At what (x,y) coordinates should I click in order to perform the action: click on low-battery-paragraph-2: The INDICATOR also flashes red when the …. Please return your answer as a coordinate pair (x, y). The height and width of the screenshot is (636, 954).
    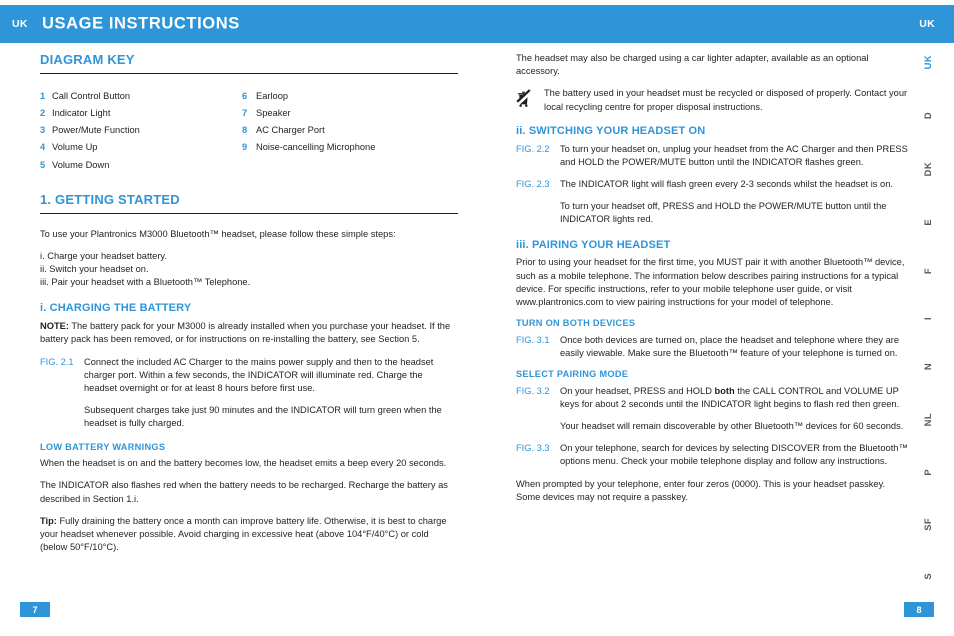
    Looking at the image, I should click on (244, 492).